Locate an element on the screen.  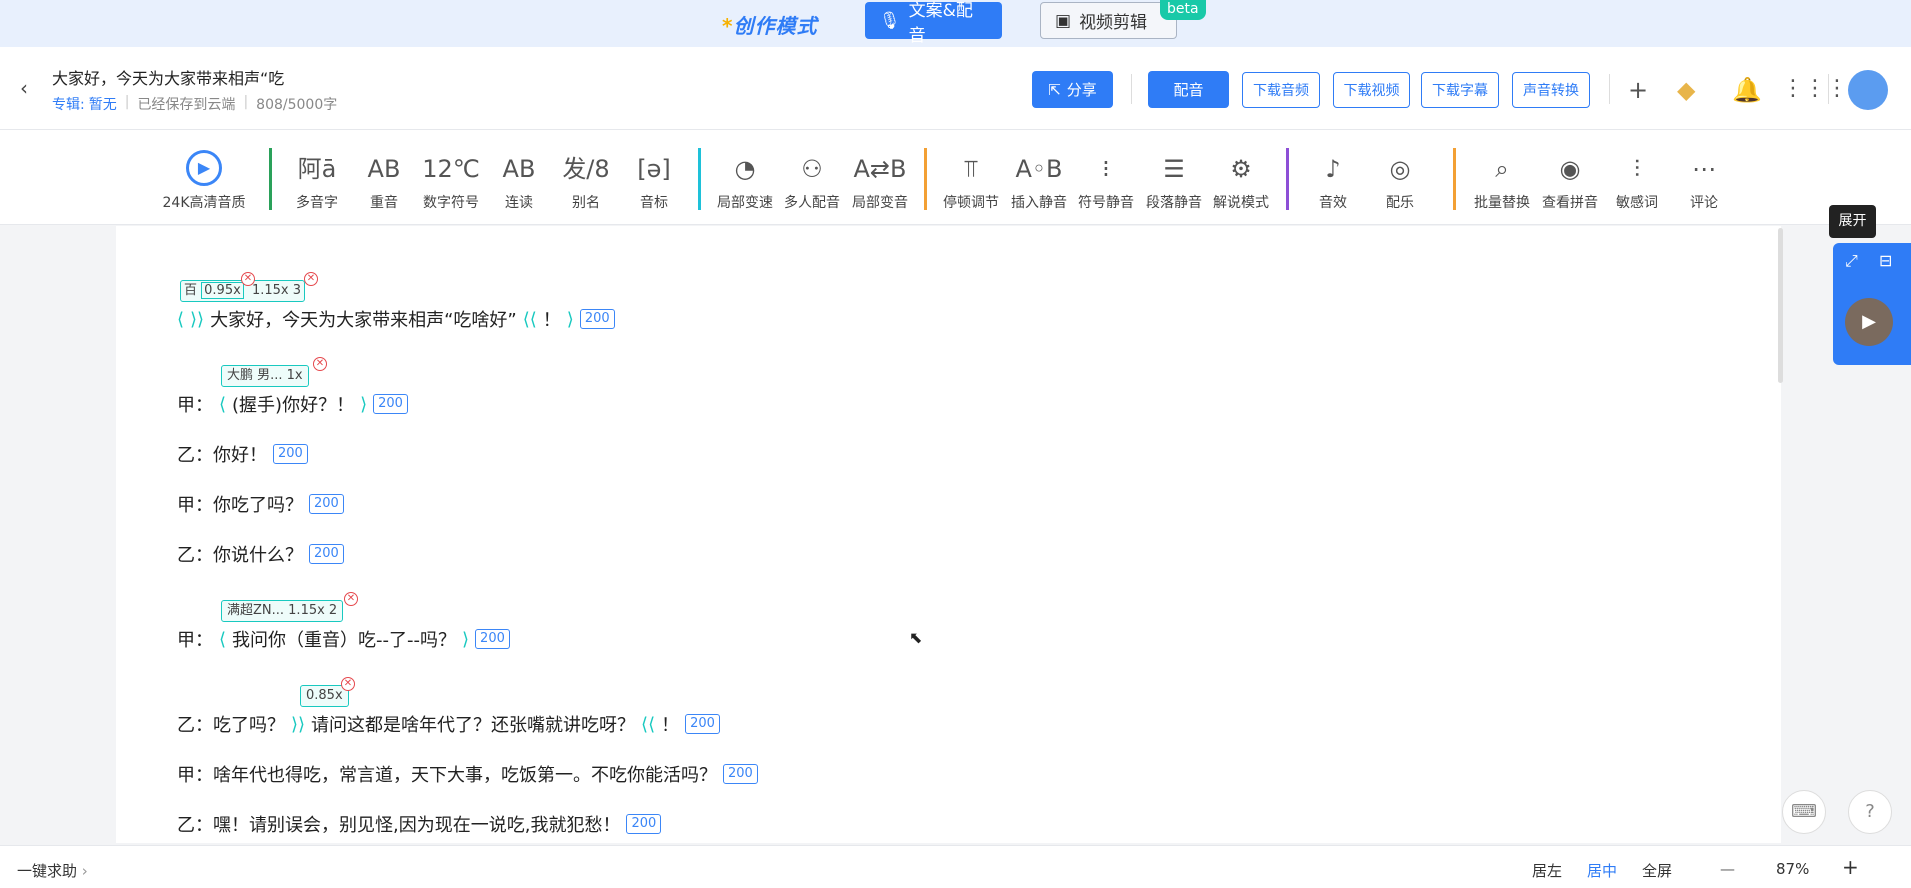
share-button: ⇱ 分享 is located at coordinates (1072, 89).